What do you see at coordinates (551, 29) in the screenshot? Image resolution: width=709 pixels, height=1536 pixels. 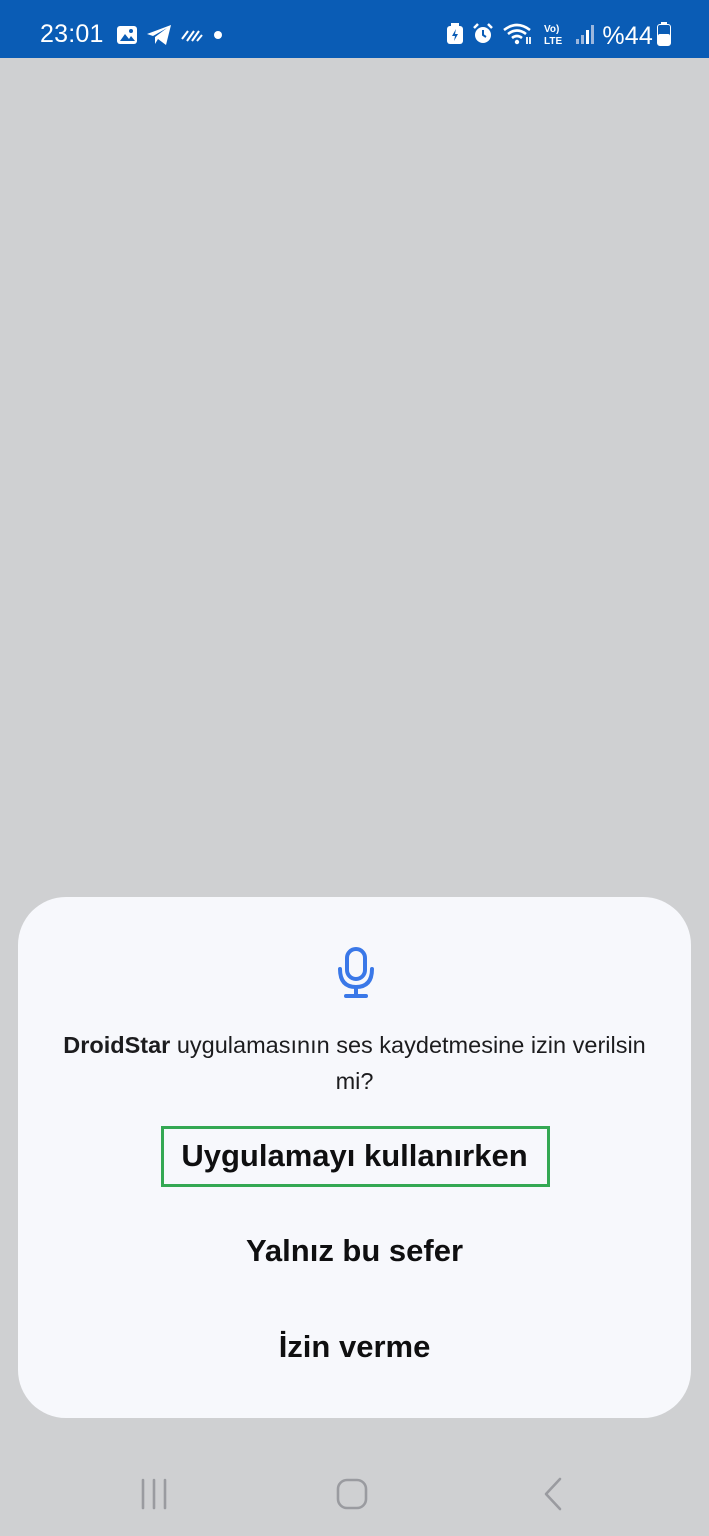 I see `svg-text: Vo)` at bounding box center [551, 29].